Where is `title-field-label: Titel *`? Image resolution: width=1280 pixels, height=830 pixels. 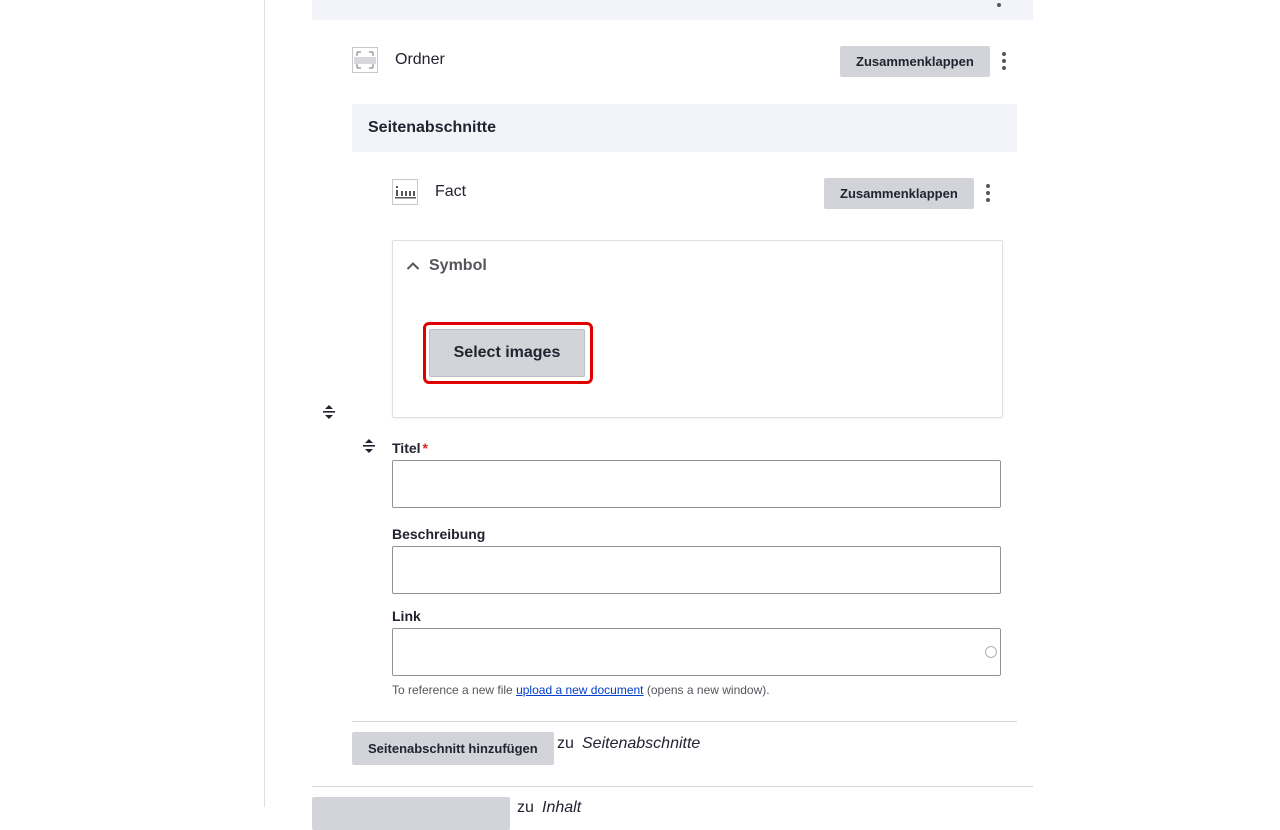 title-field-label: Titel * is located at coordinates (410, 448).